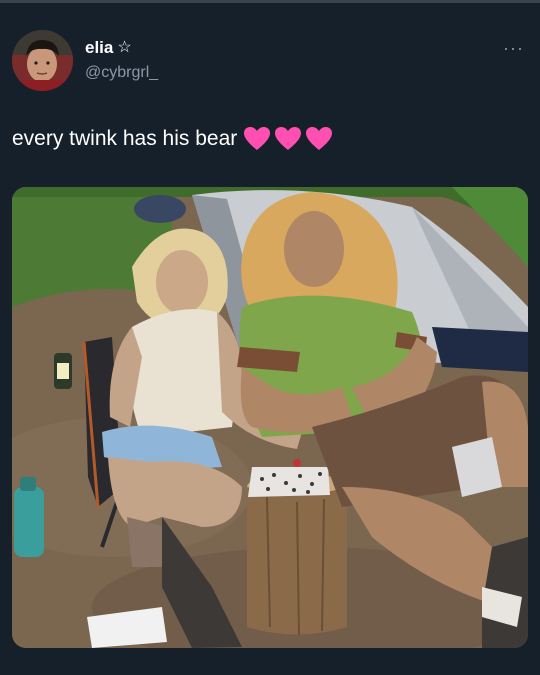  I want to click on avatar-image, so click(42, 60).